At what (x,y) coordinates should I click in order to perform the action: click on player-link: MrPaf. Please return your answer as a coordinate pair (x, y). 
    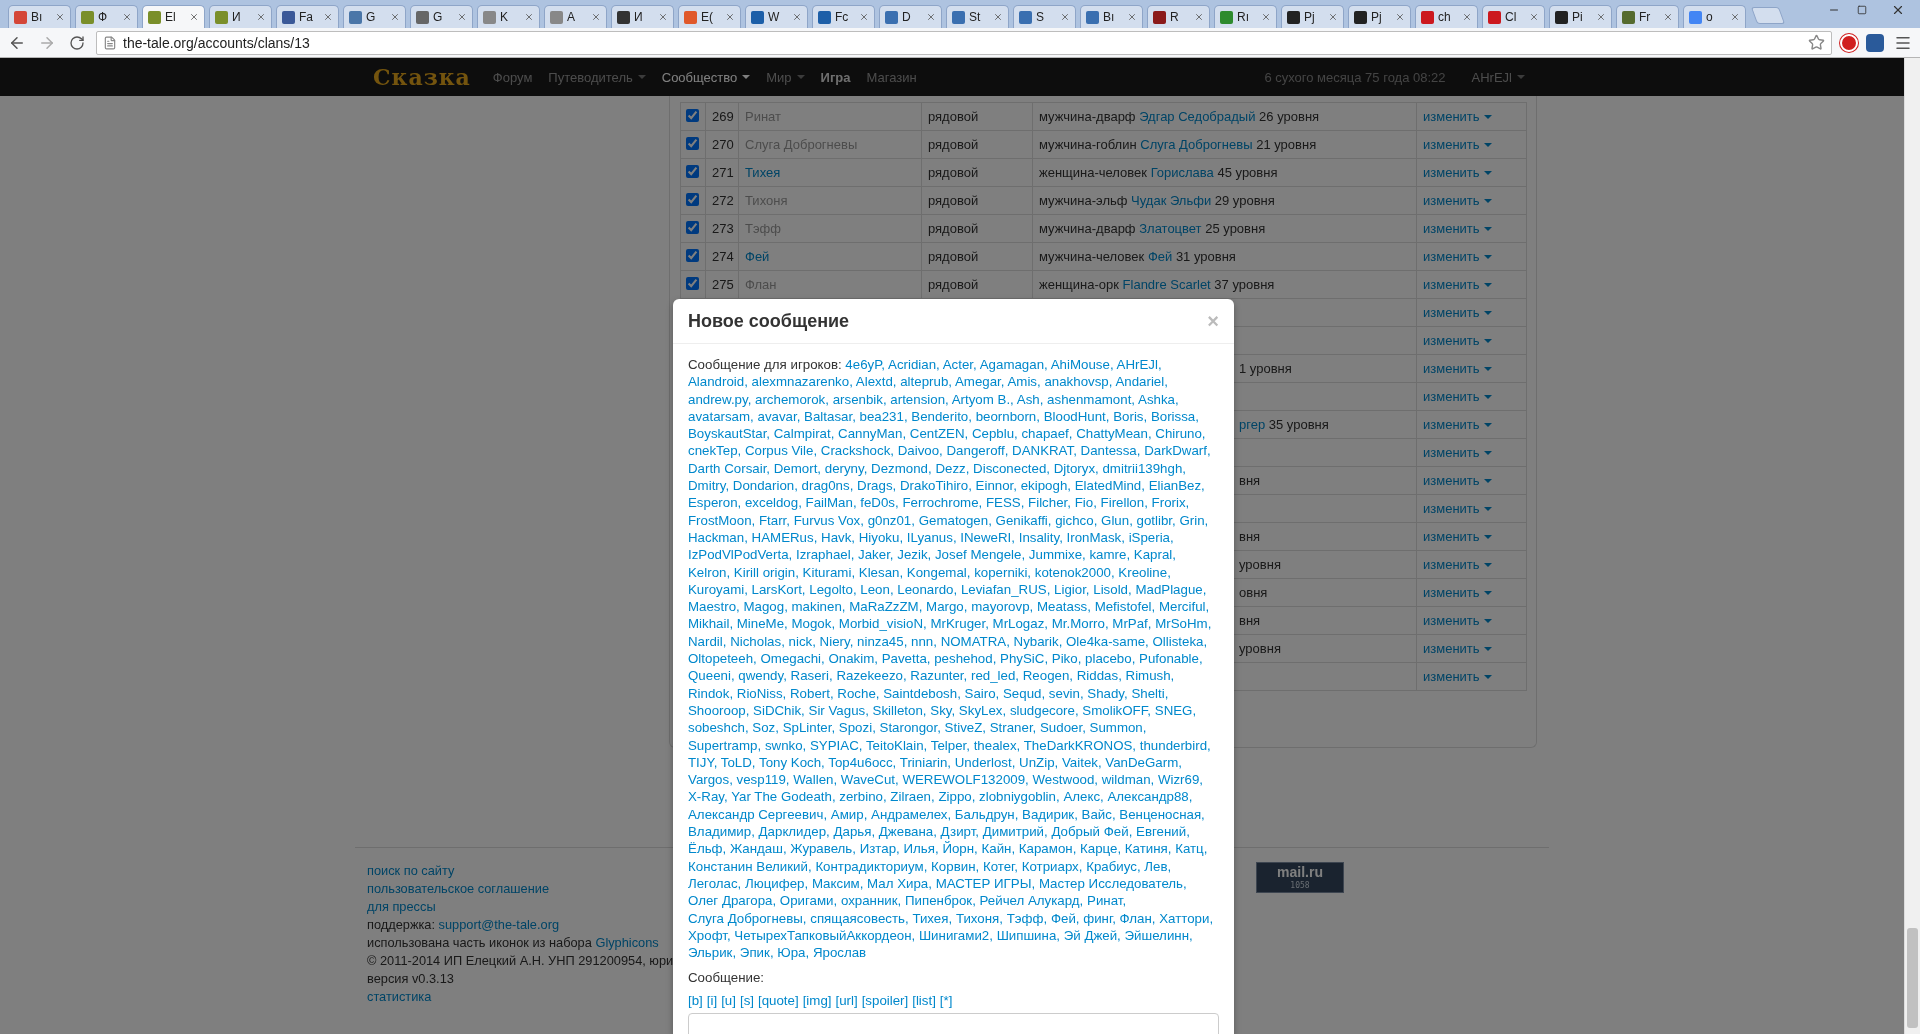
    Looking at the image, I should click on (1130, 624).